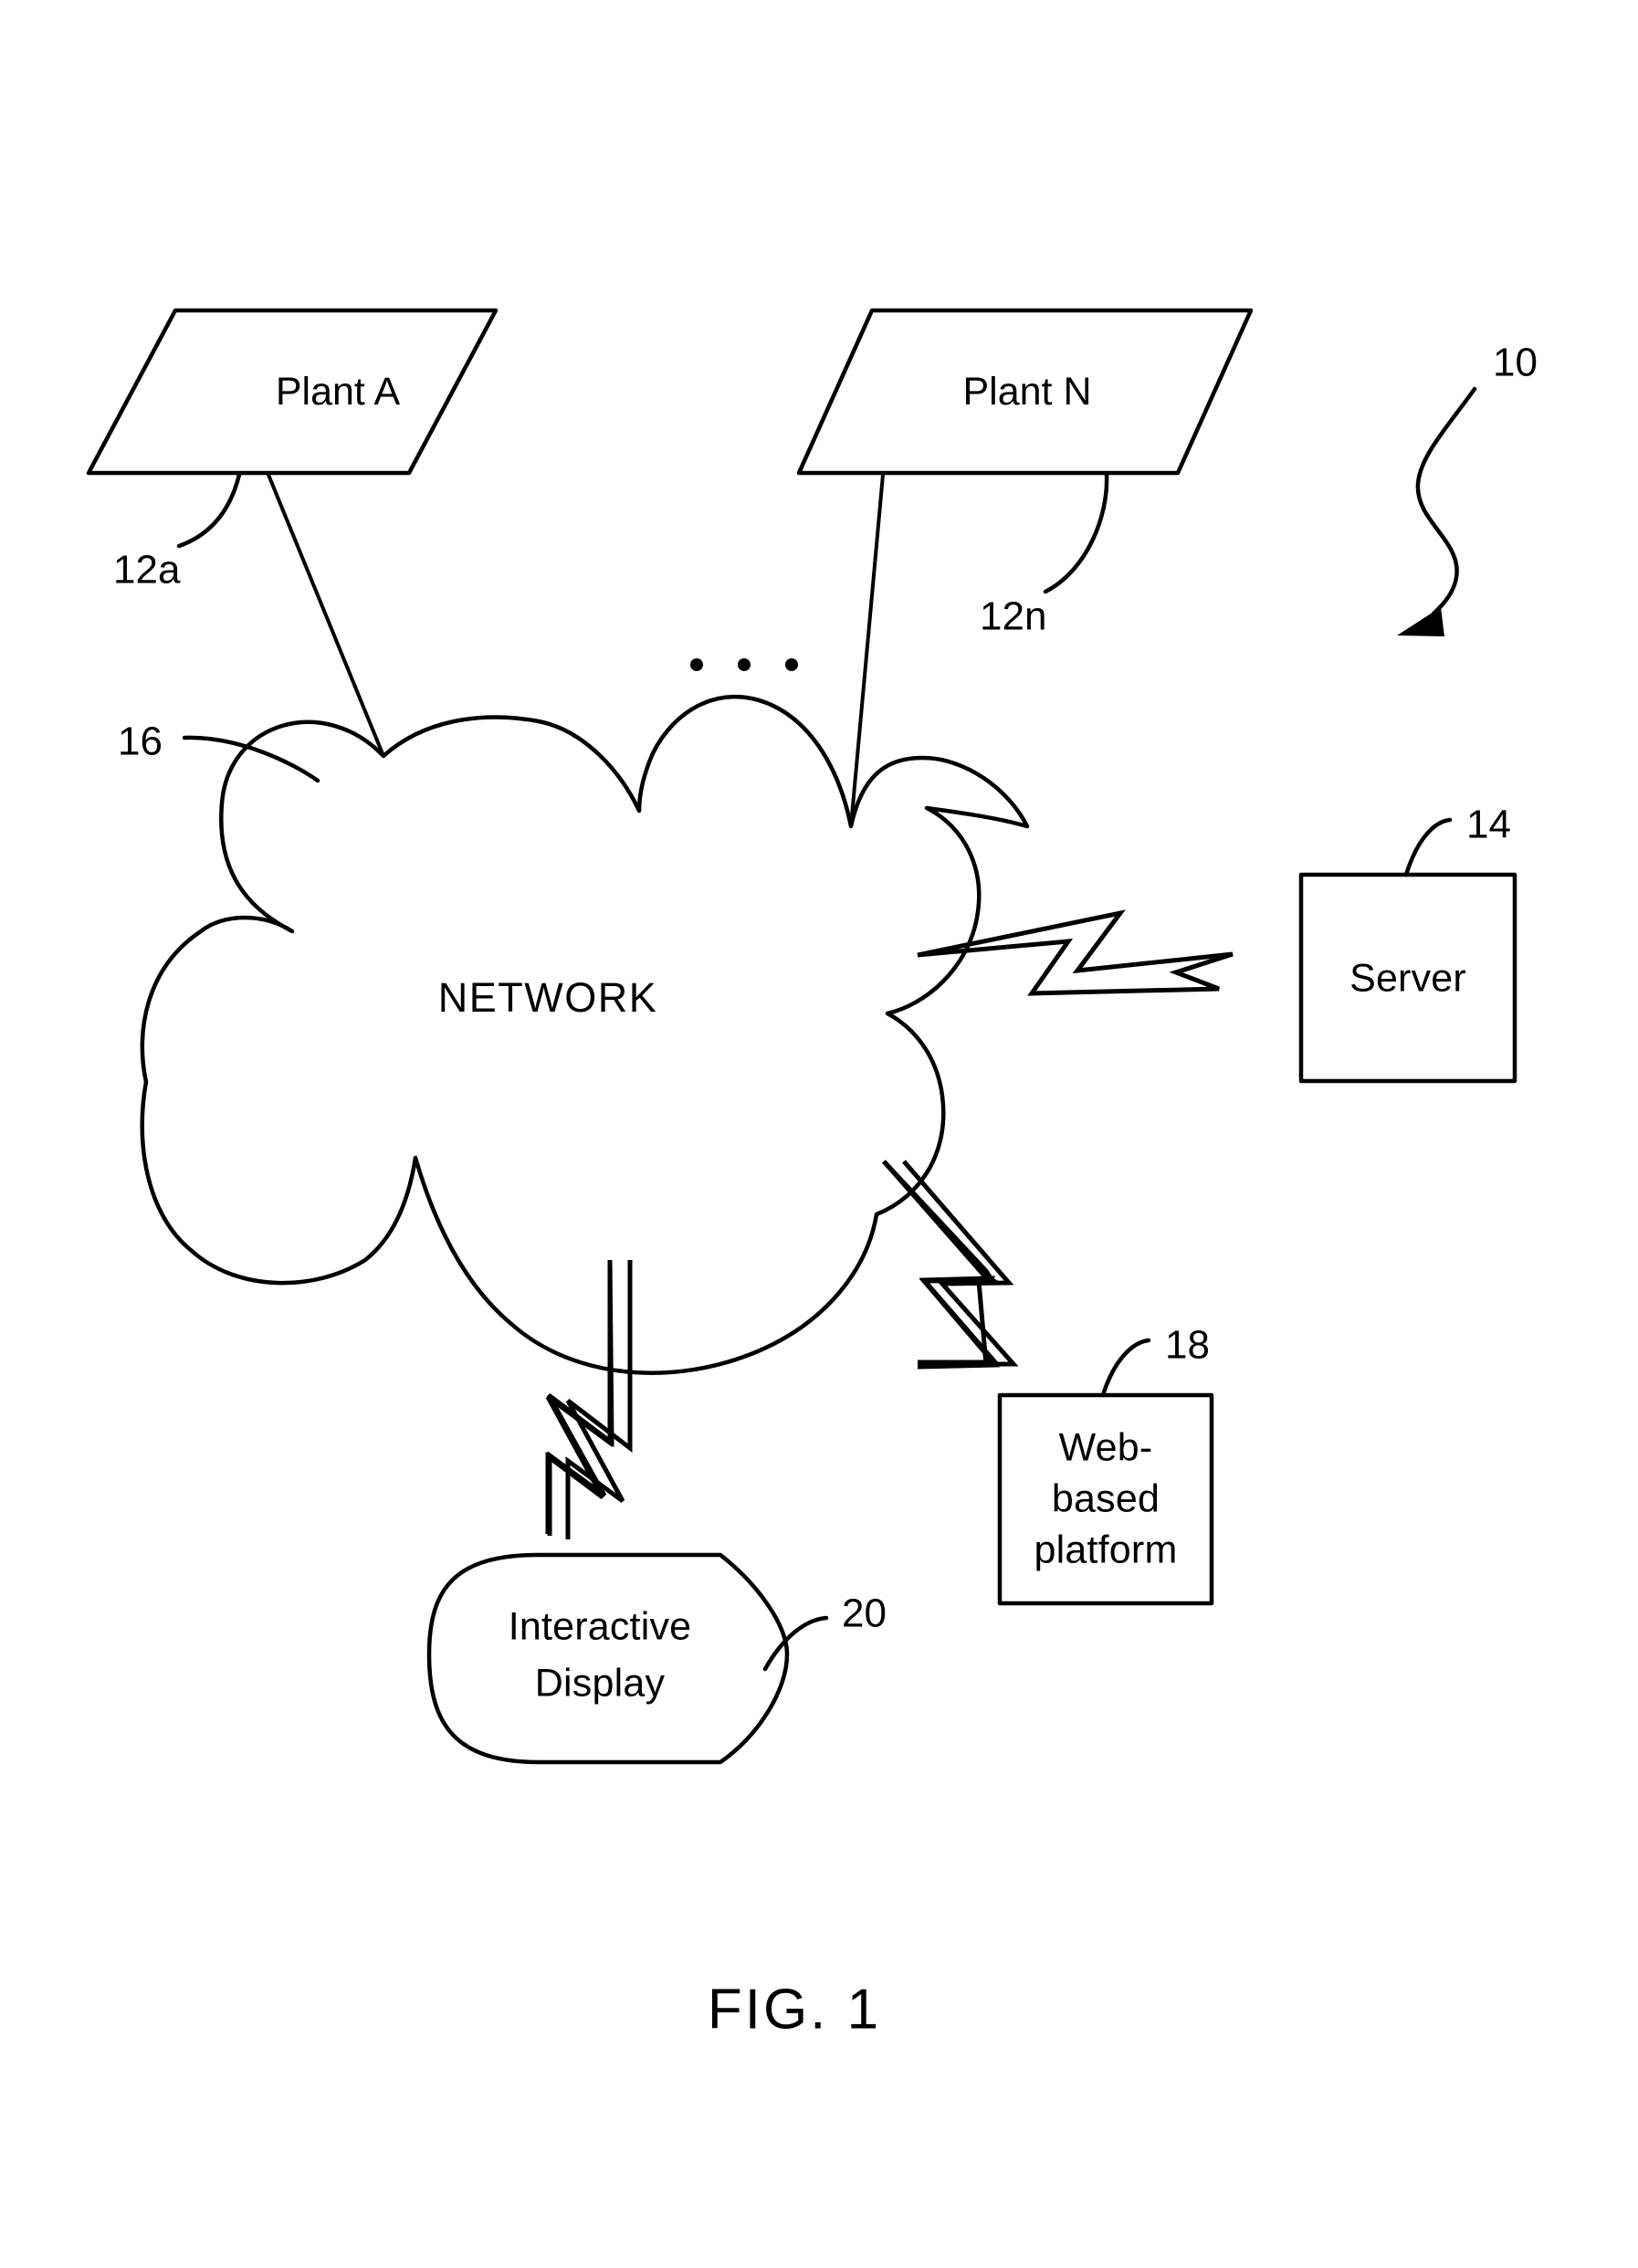 Image resolution: width=1638 pixels, height=2268 pixels. I want to click on plant-n-label-wrap: Plant N, so click(1027, 392).